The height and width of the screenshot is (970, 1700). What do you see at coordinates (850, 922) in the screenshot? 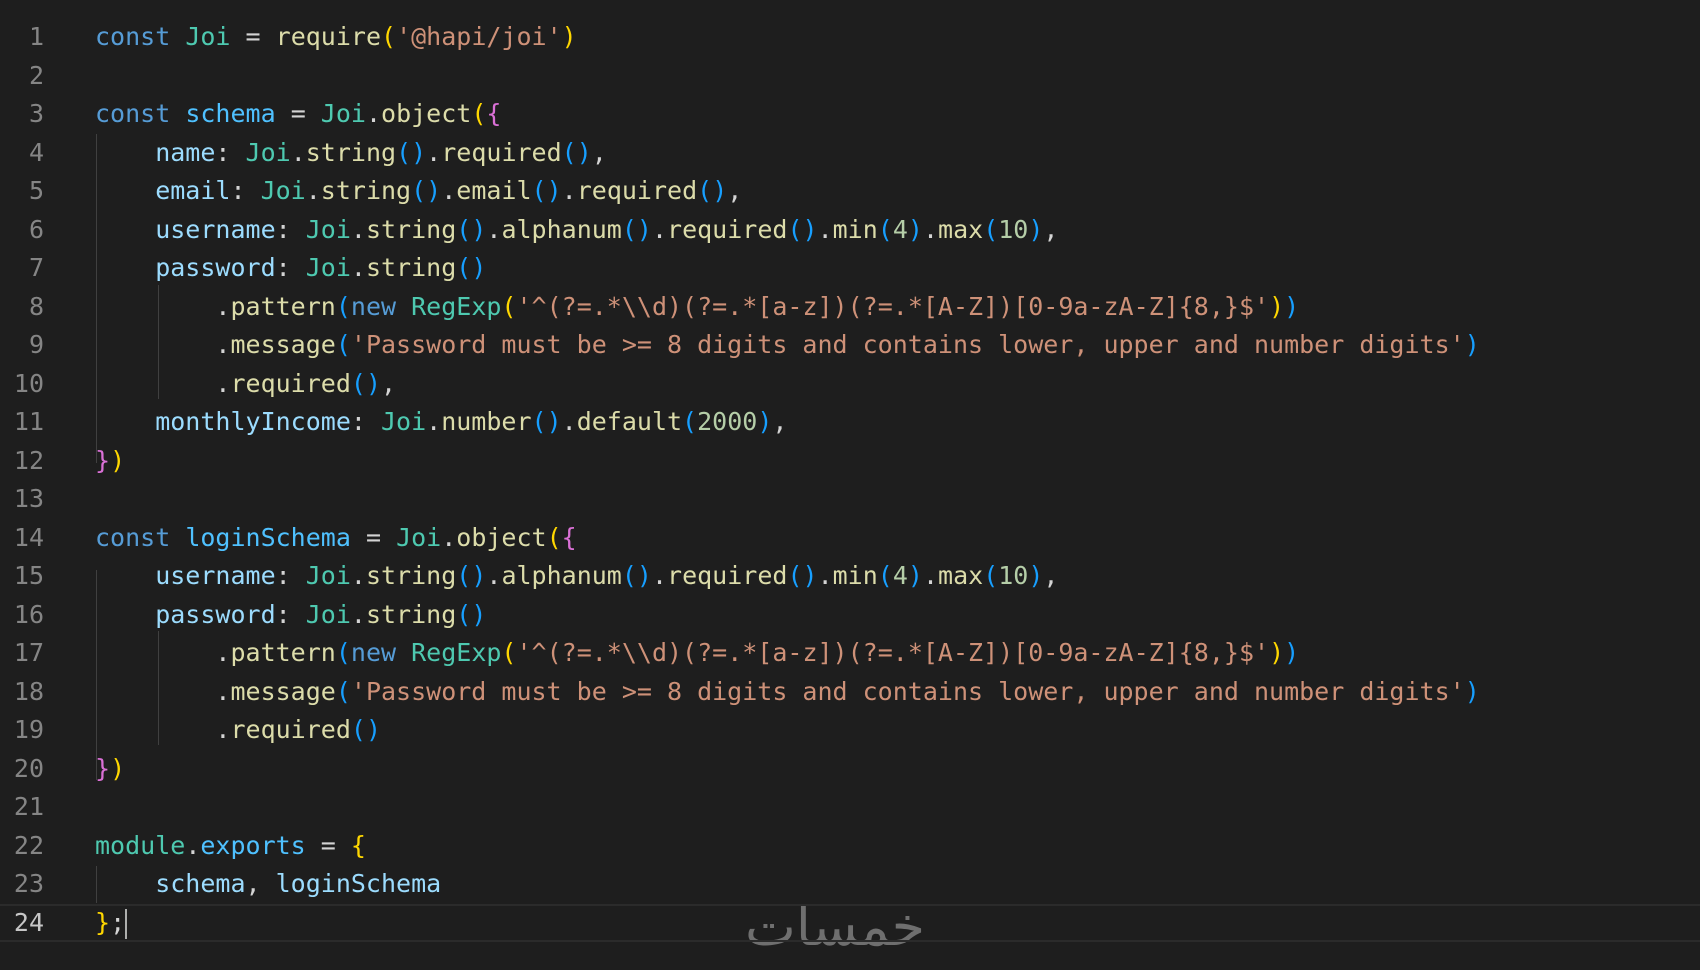
I see `code-line: 24};` at bounding box center [850, 922].